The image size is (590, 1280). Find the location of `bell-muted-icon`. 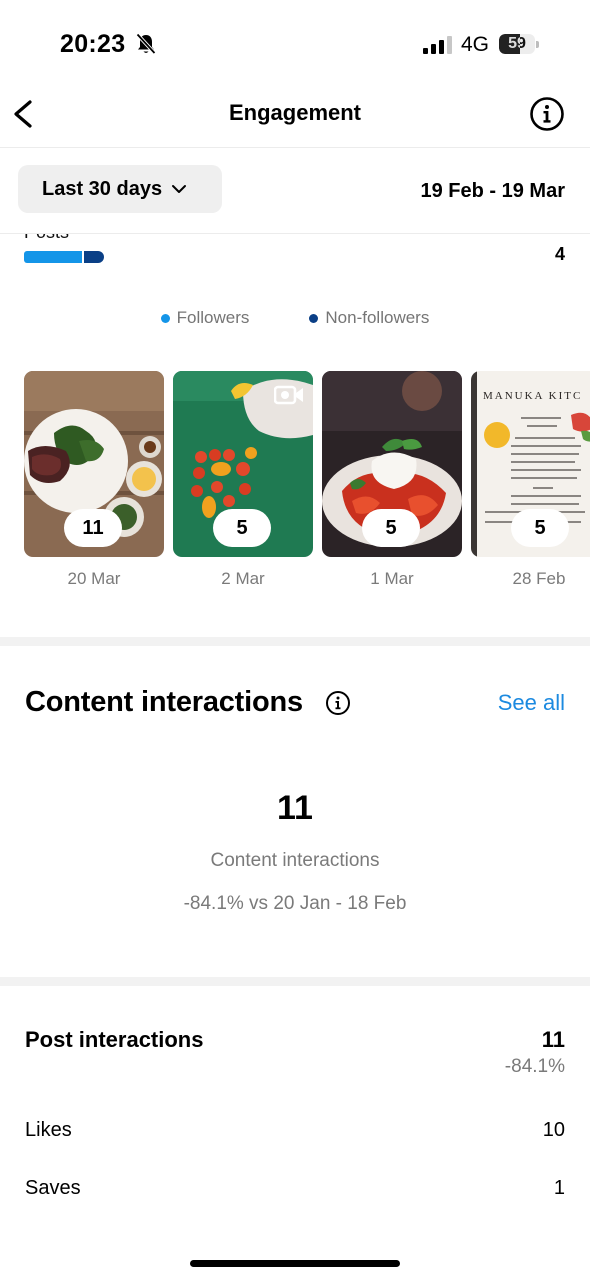

bell-muted-icon is located at coordinates (146, 44).